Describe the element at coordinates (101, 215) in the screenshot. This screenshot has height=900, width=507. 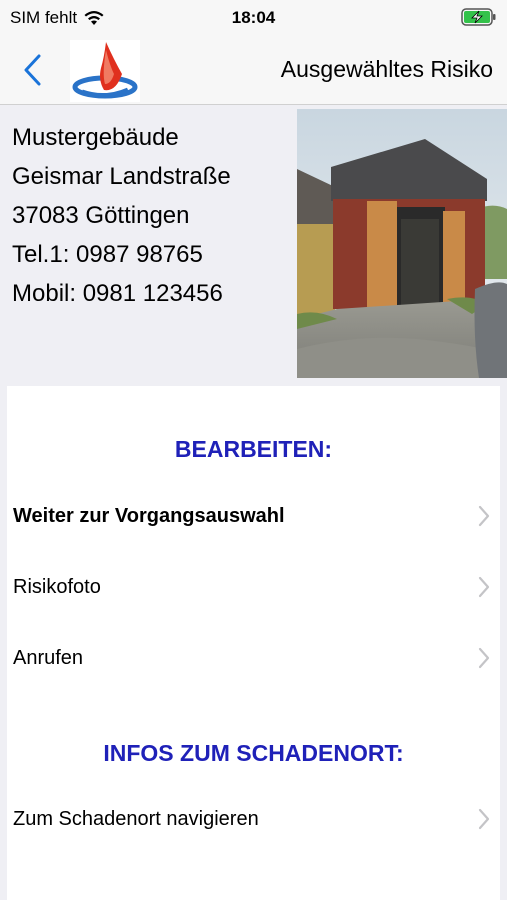
I see `risk-city: 37083 Göttingen` at that location.